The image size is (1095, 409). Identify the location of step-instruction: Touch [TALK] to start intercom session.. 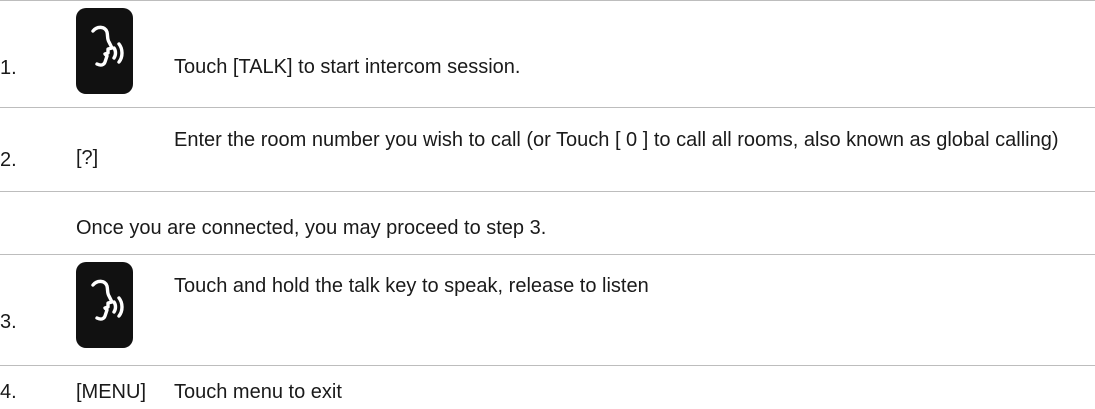
(347, 67).